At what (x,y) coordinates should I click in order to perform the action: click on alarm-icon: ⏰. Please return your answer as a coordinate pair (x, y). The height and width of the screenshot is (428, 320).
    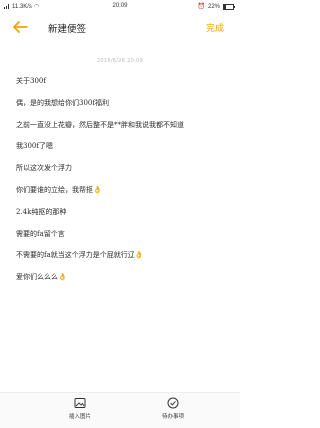
    Looking at the image, I should click on (201, 7).